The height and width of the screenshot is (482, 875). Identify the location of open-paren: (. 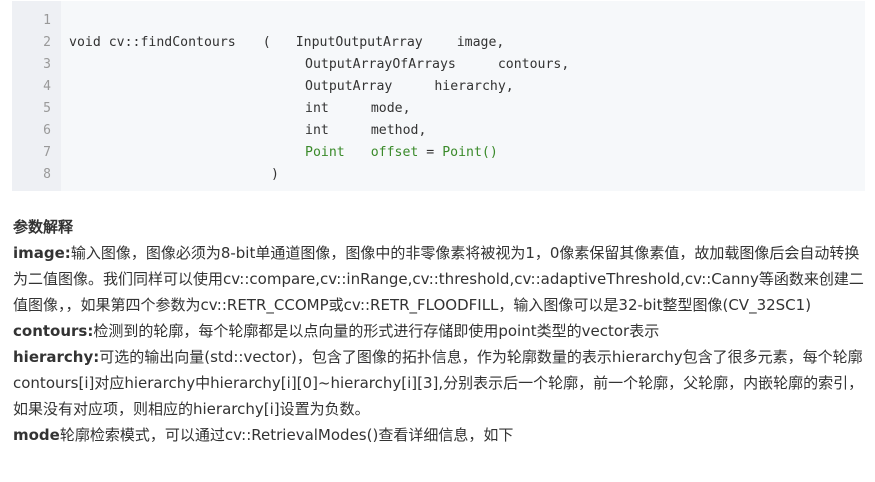
(266, 42).